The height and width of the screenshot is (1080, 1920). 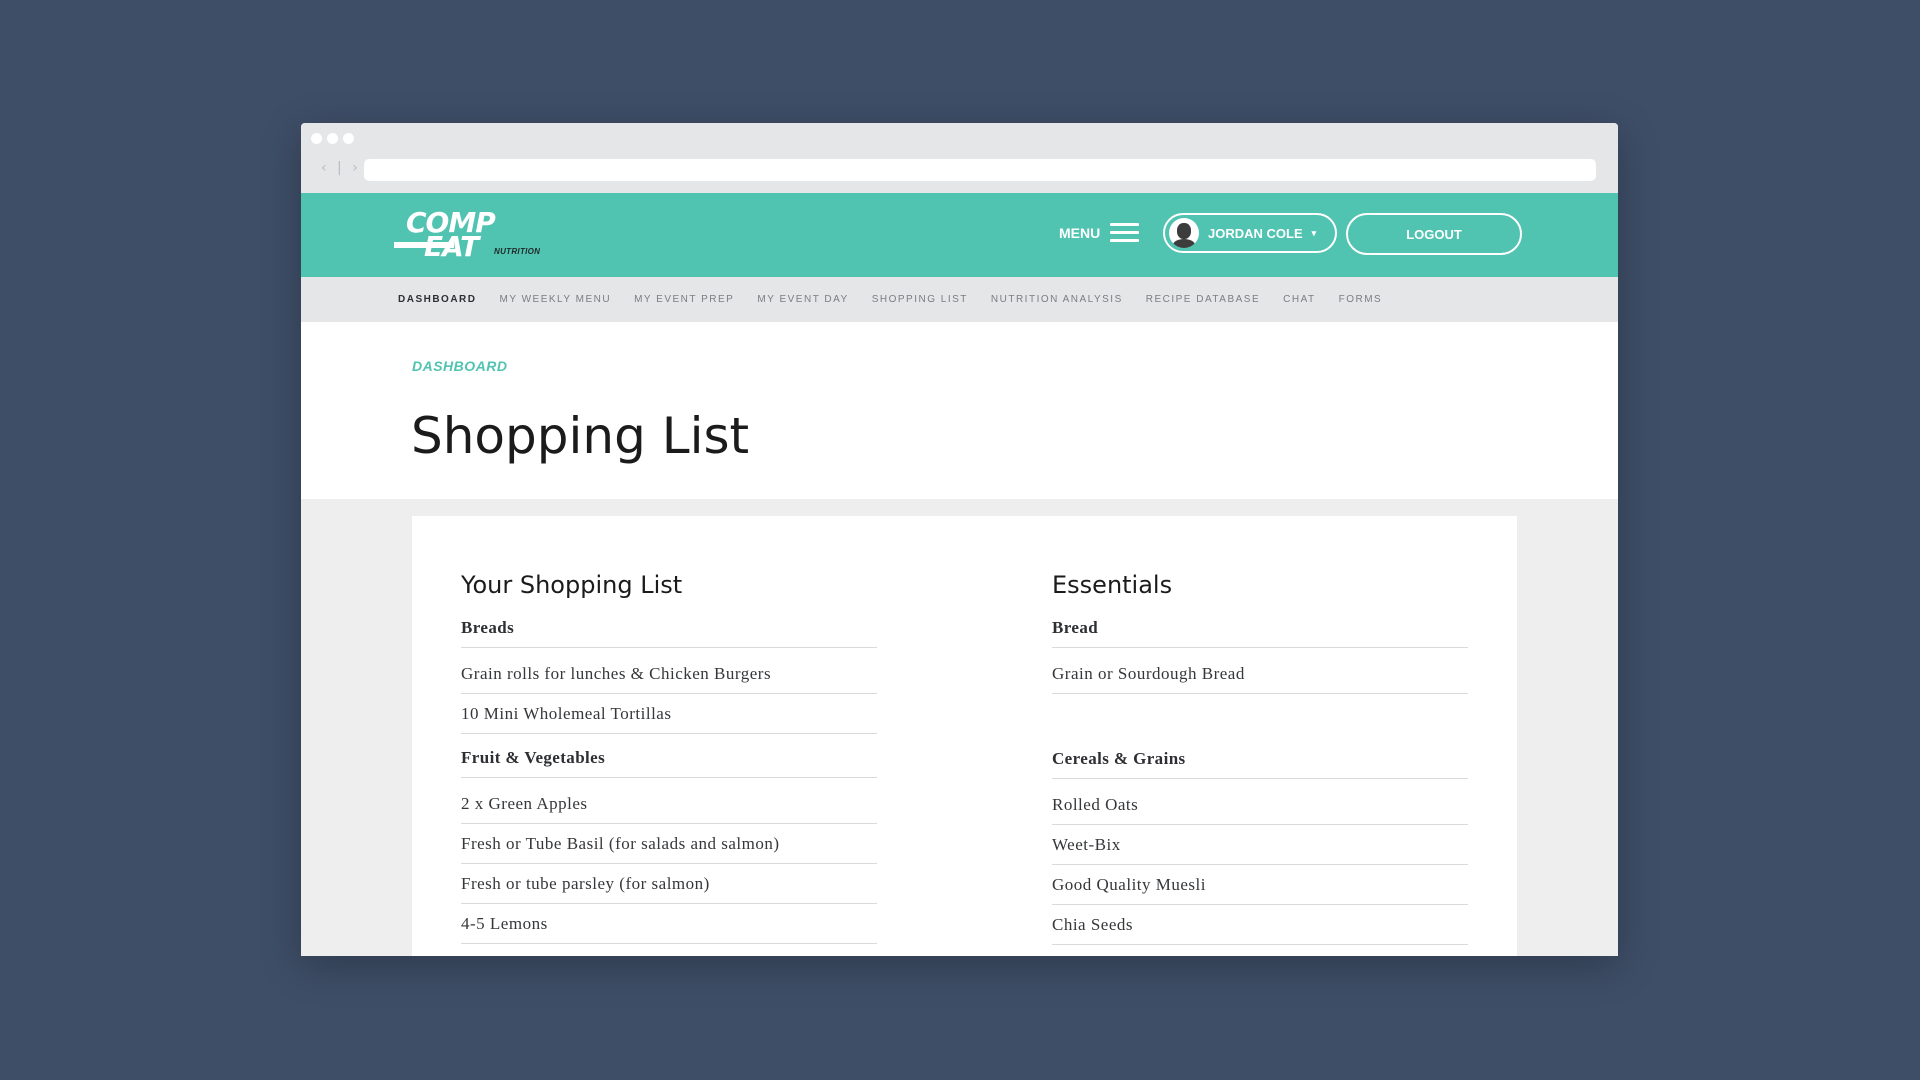 What do you see at coordinates (1184, 233) in the screenshot?
I see `avatar` at bounding box center [1184, 233].